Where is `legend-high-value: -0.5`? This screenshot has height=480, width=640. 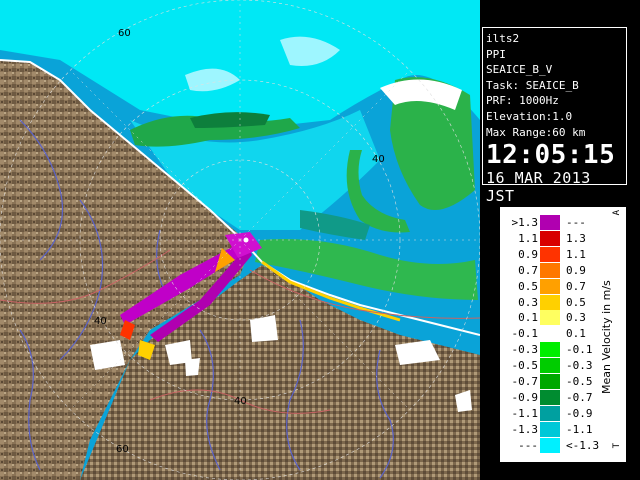 legend-high-value: -0.5 is located at coordinates (579, 381).